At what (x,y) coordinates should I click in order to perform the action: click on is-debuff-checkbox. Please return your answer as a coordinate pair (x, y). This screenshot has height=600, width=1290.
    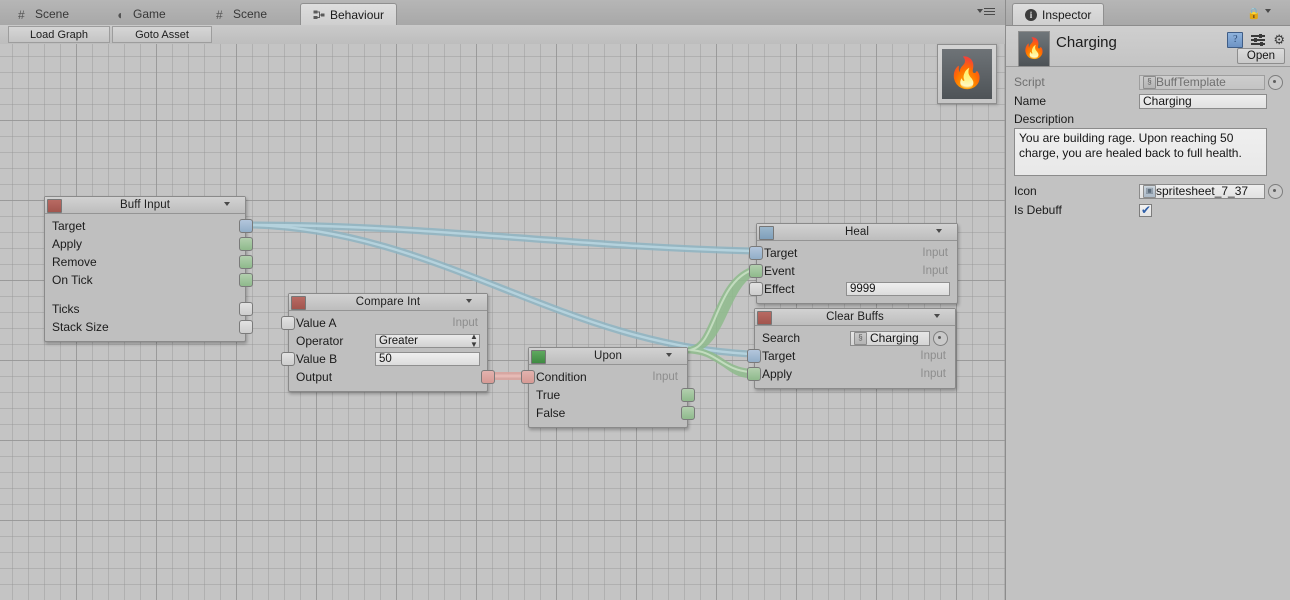
    Looking at the image, I should click on (1145, 210).